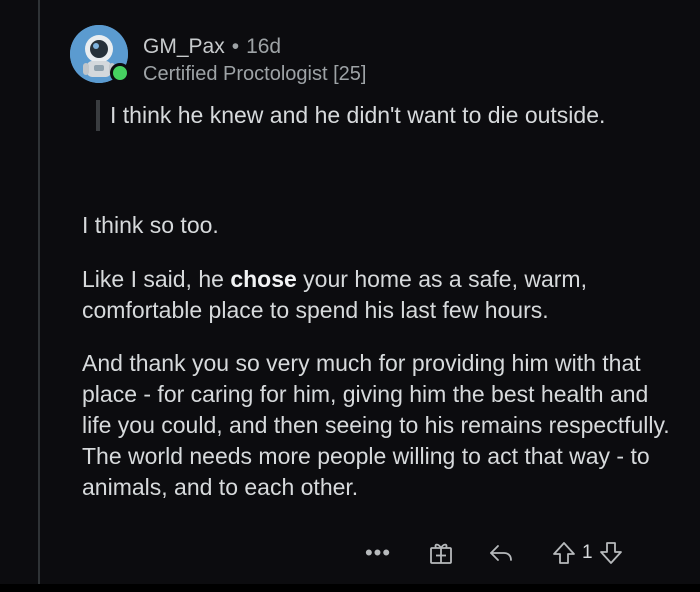 The image size is (700, 592). What do you see at coordinates (255, 74) in the screenshot?
I see `user-flair: Certified Proctologist [25]` at bounding box center [255, 74].